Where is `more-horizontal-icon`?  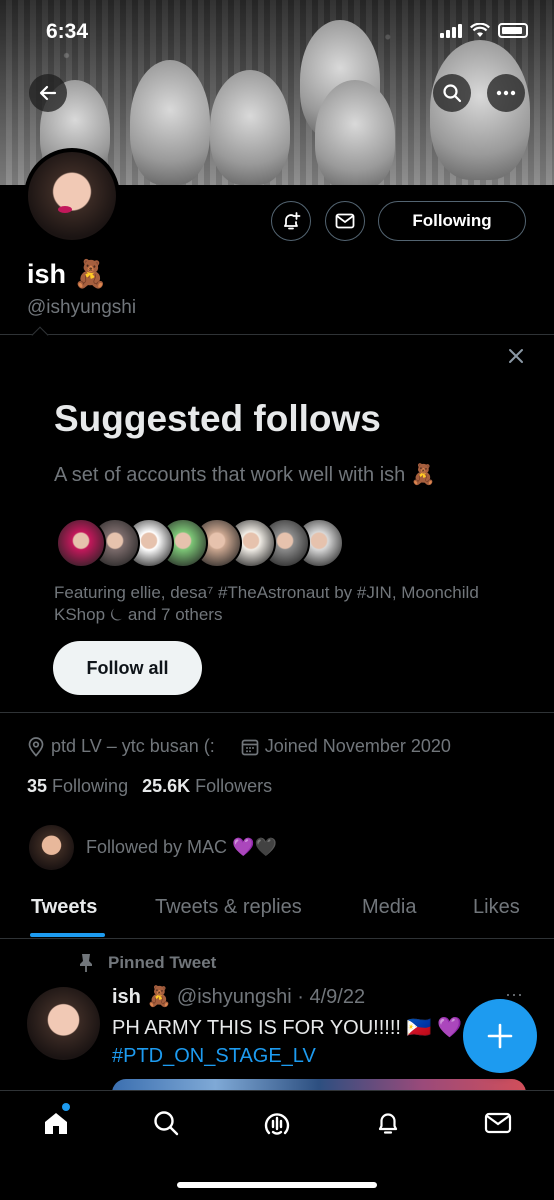 more-horizontal-icon is located at coordinates (506, 93).